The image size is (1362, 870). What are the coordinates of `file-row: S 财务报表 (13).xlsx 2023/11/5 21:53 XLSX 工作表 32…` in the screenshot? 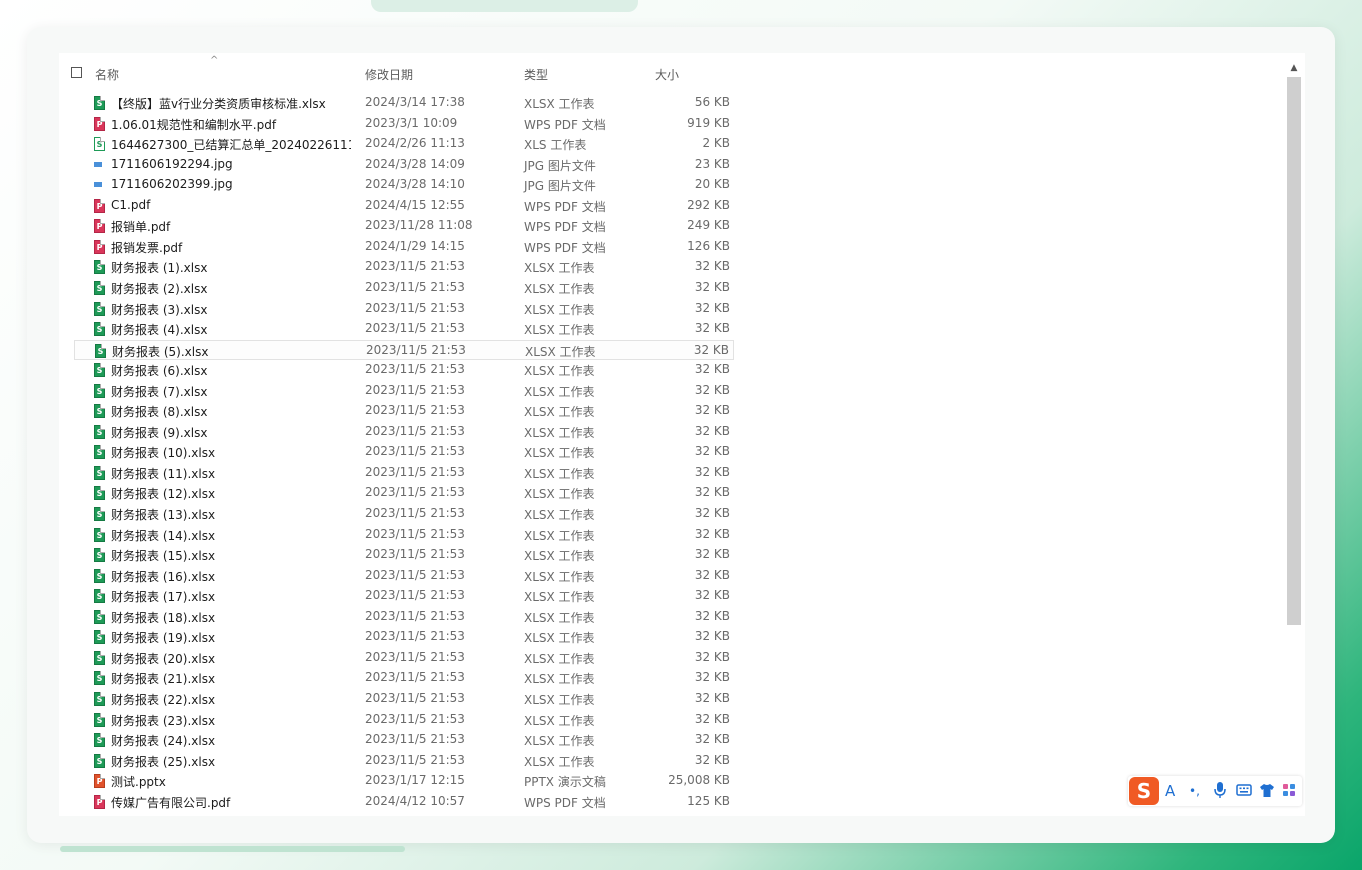 It's located at (404, 514).